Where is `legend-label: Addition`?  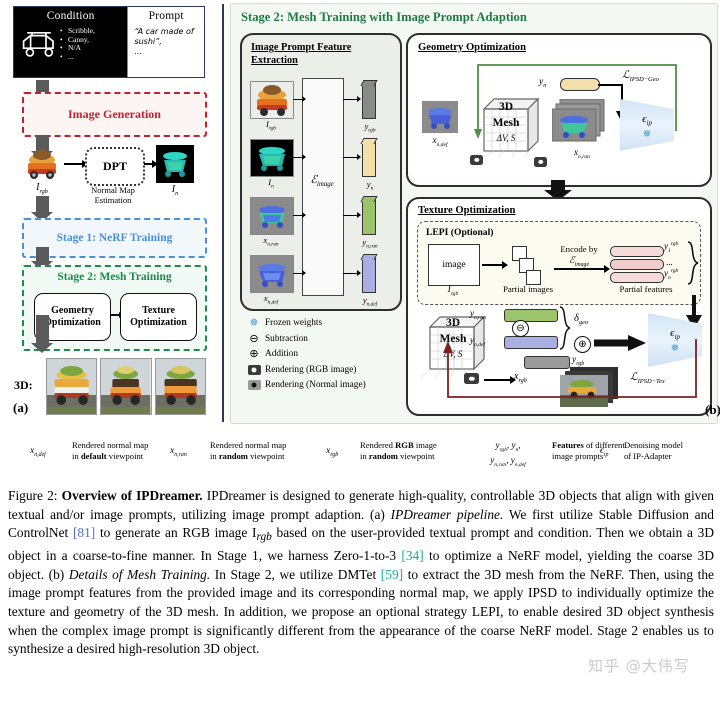
legend-label: Addition is located at coordinates (282, 354).